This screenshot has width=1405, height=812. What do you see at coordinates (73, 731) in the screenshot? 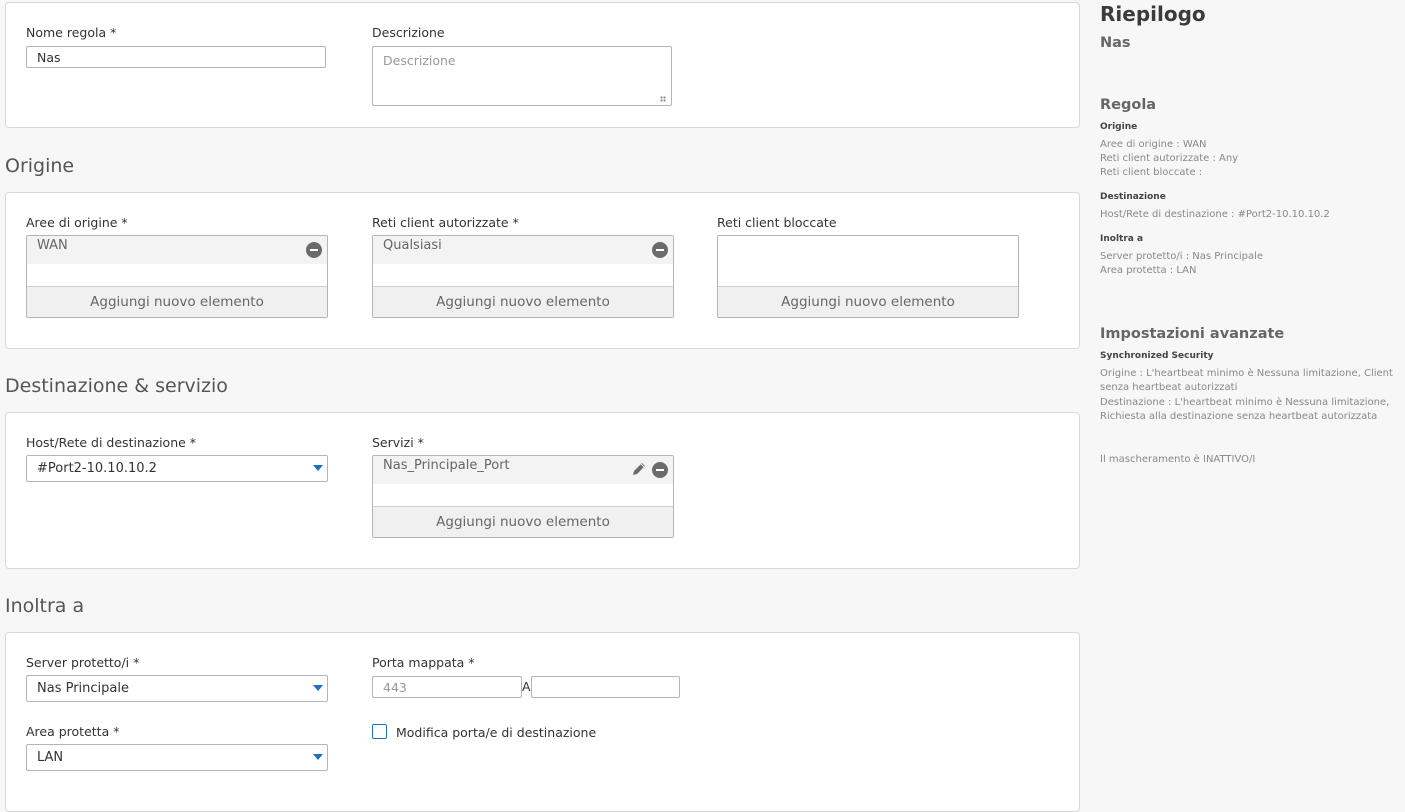
I see `protected-zone-label: Area protetta *` at bounding box center [73, 731].